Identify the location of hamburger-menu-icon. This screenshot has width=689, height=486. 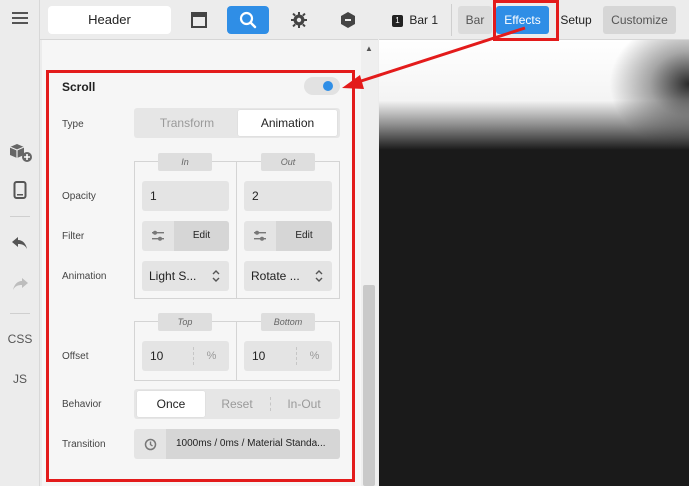
(20, 20).